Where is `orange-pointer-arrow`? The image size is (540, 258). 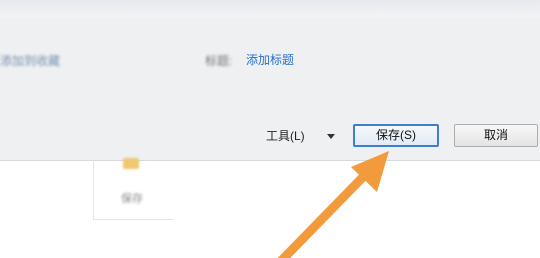 orange-pointer-arrow is located at coordinates (333, 204).